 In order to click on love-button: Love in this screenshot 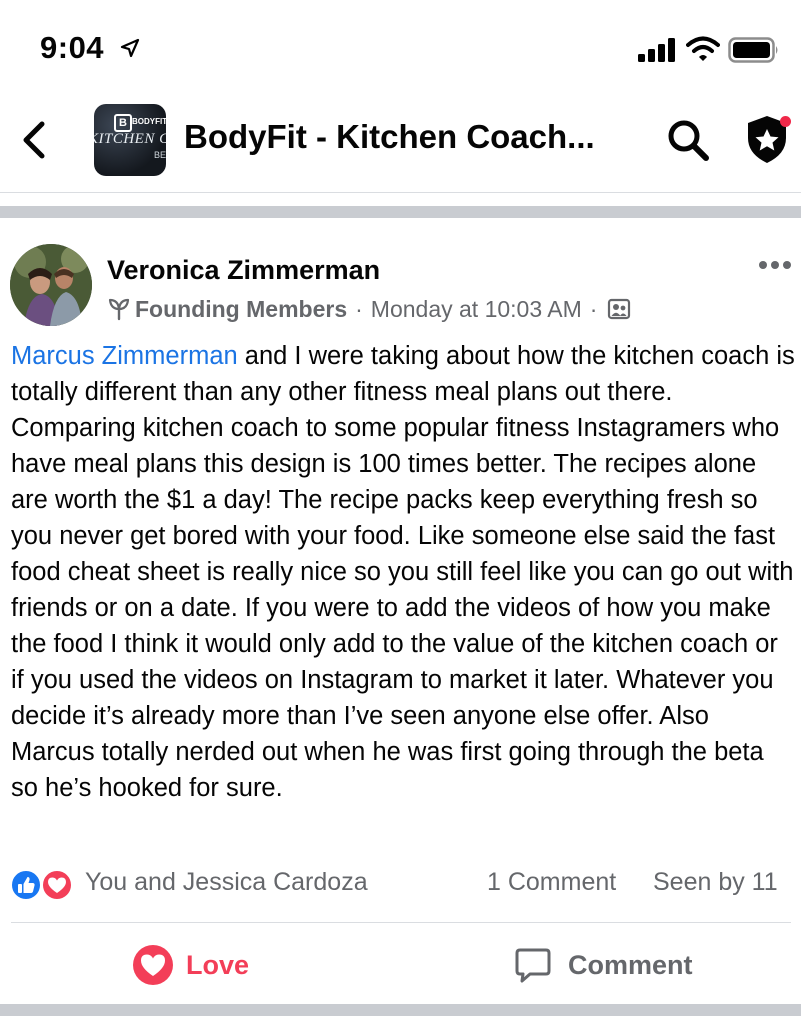, I will do `click(190, 965)`.